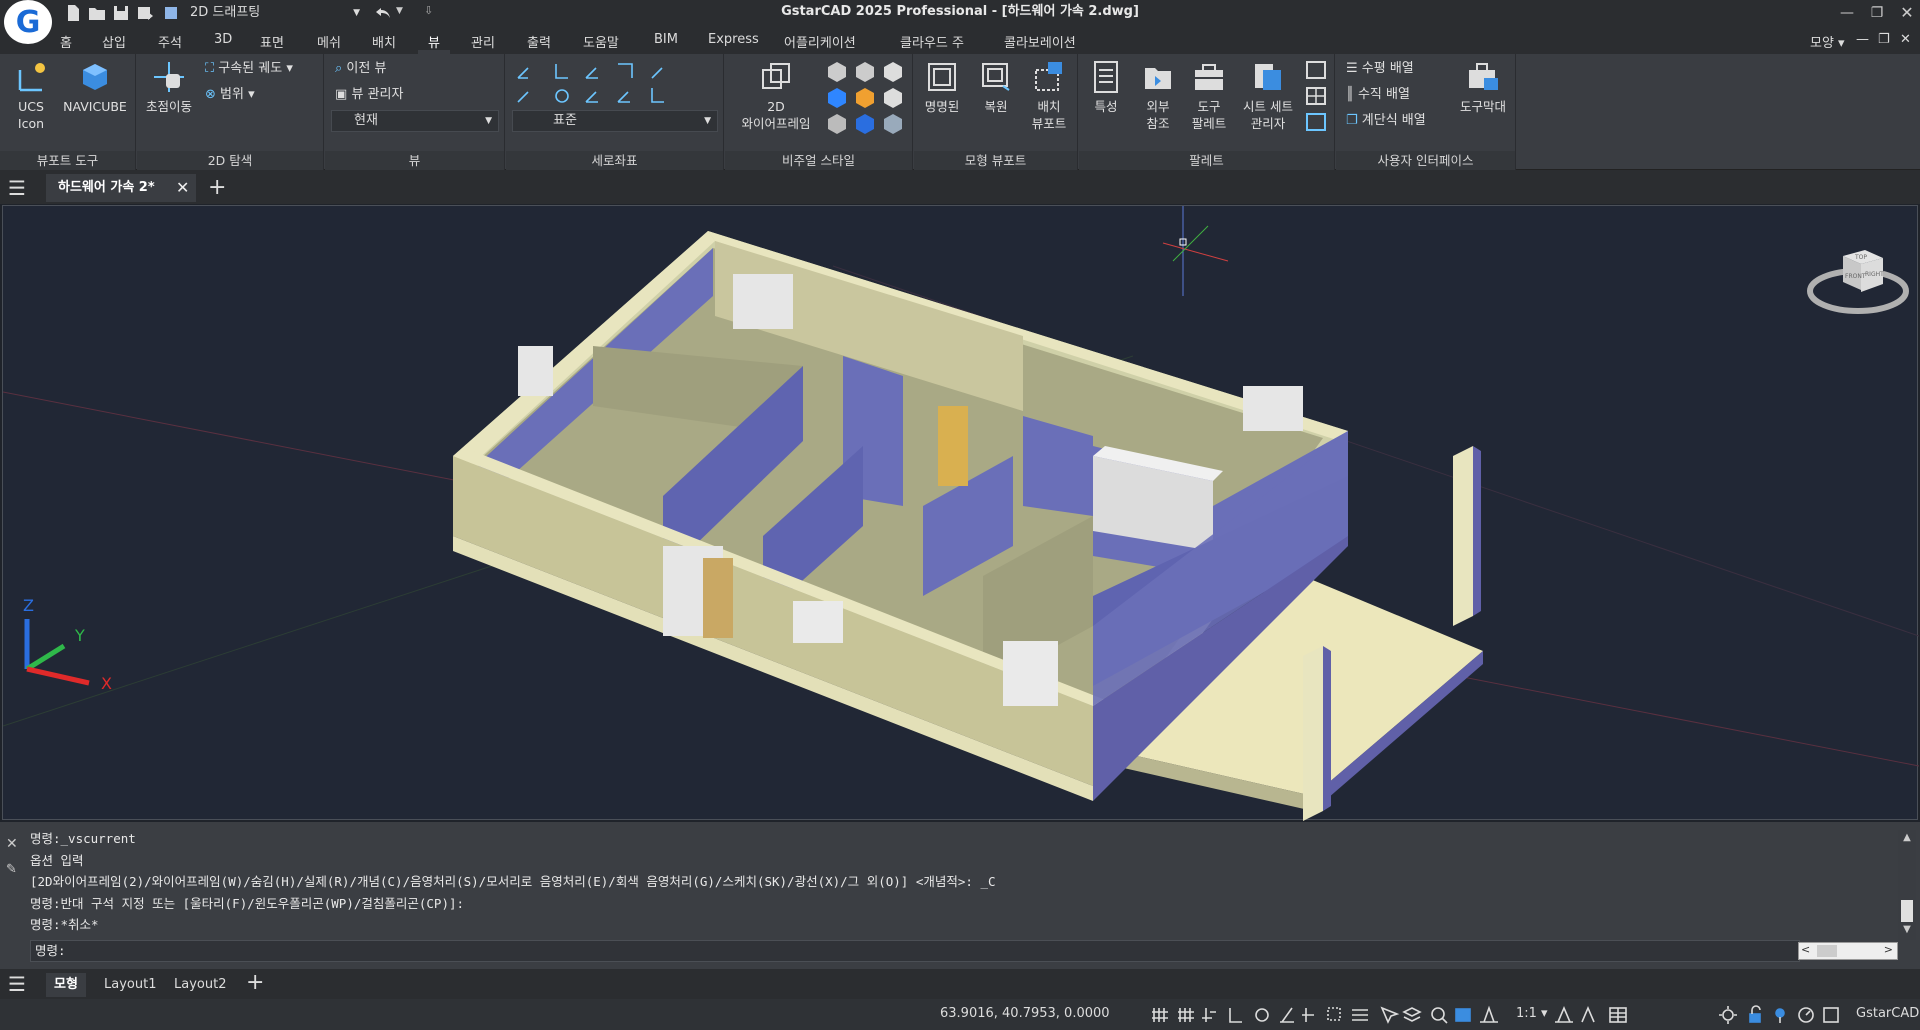 This screenshot has height=1030, width=1920. Describe the element at coordinates (867, 100) in the screenshot. I see `visual-style-gallery` at that location.